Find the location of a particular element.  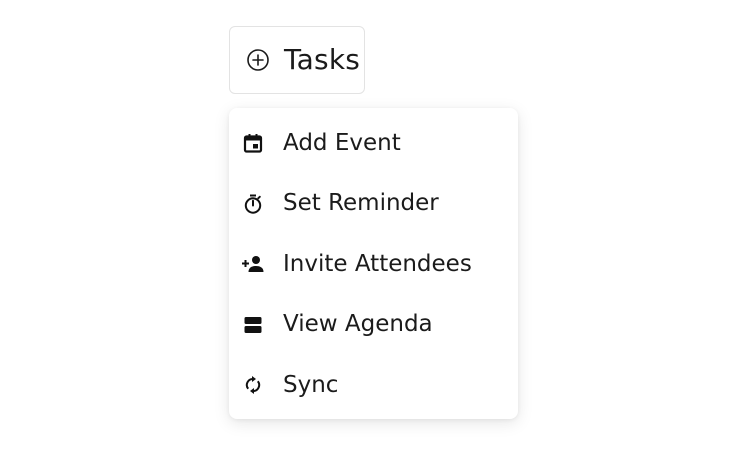

menu-item-view-agenda: View Agenda is located at coordinates (373, 325).